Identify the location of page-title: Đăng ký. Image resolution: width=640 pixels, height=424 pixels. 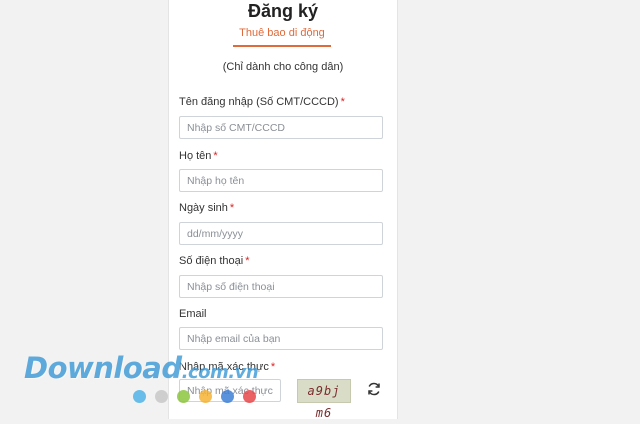
(283, 11).